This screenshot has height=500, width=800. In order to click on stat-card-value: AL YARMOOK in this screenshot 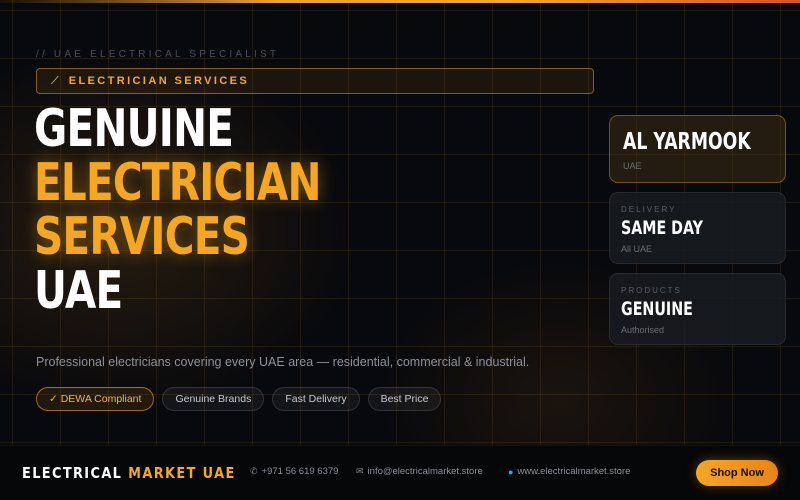, I will do `click(687, 142)`.